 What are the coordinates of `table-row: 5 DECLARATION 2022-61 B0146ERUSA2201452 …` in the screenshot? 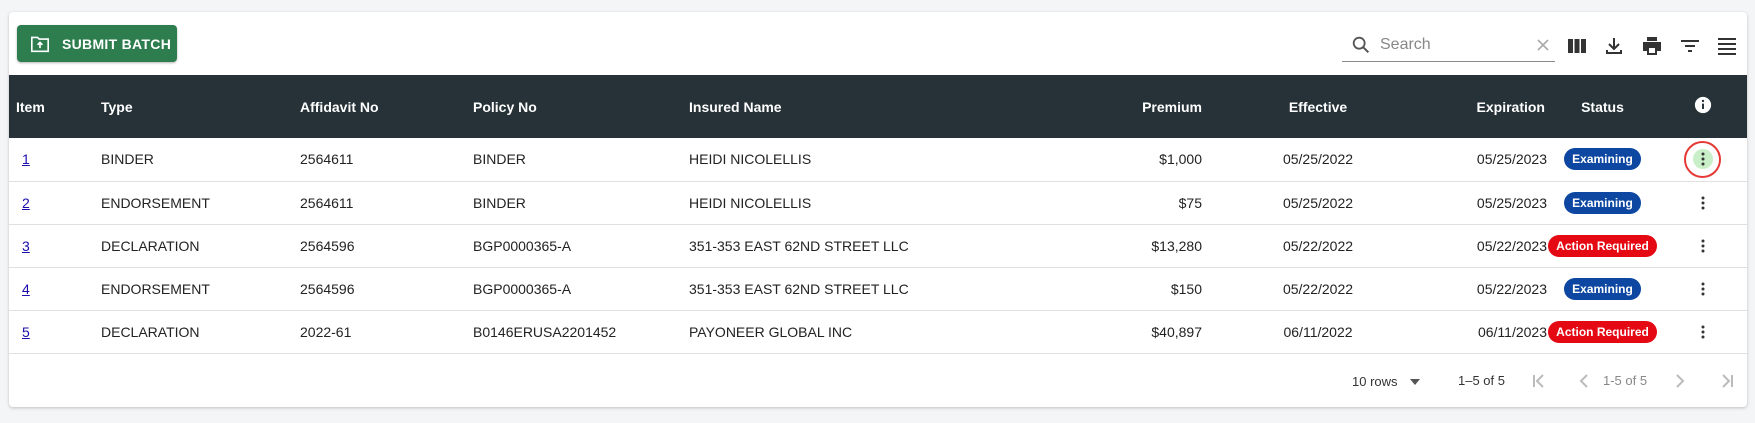 It's located at (878, 332).